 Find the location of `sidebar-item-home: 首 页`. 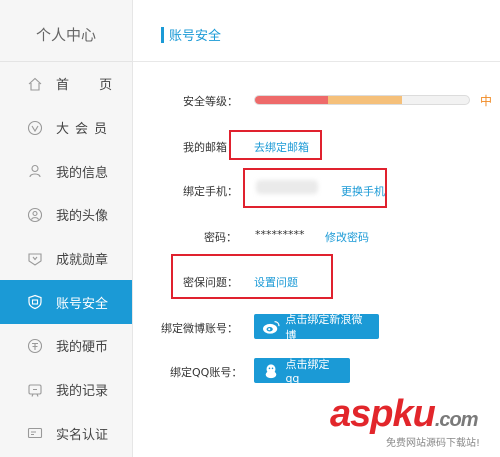

sidebar-item-home: 首 页 is located at coordinates (66, 84).